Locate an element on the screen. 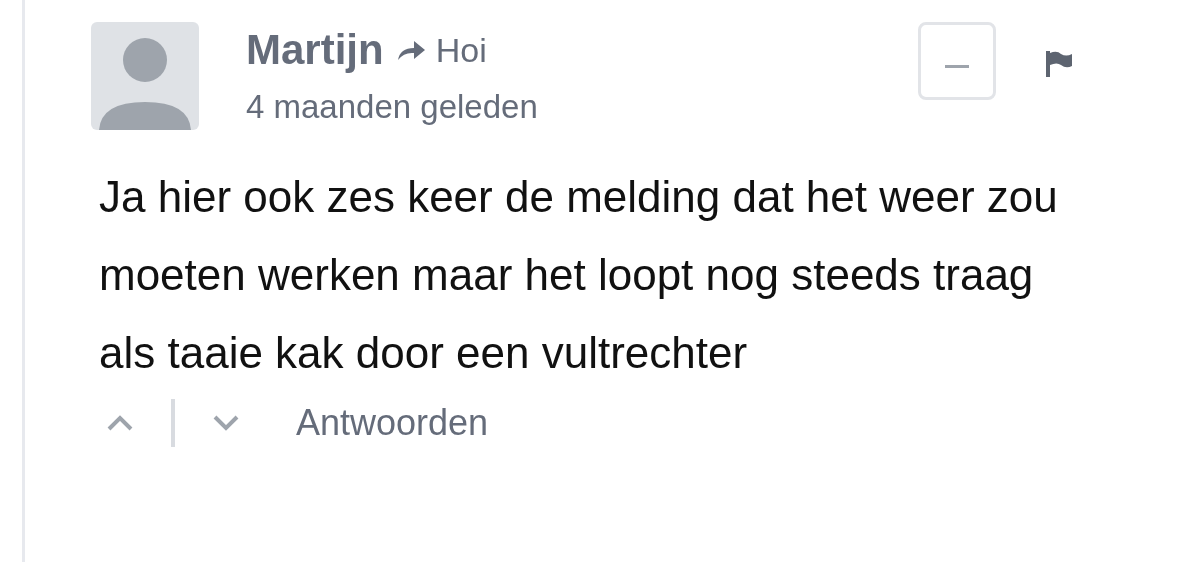 The height and width of the screenshot is (562, 1200). reply-arrow-icon is located at coordinates (410, 50).